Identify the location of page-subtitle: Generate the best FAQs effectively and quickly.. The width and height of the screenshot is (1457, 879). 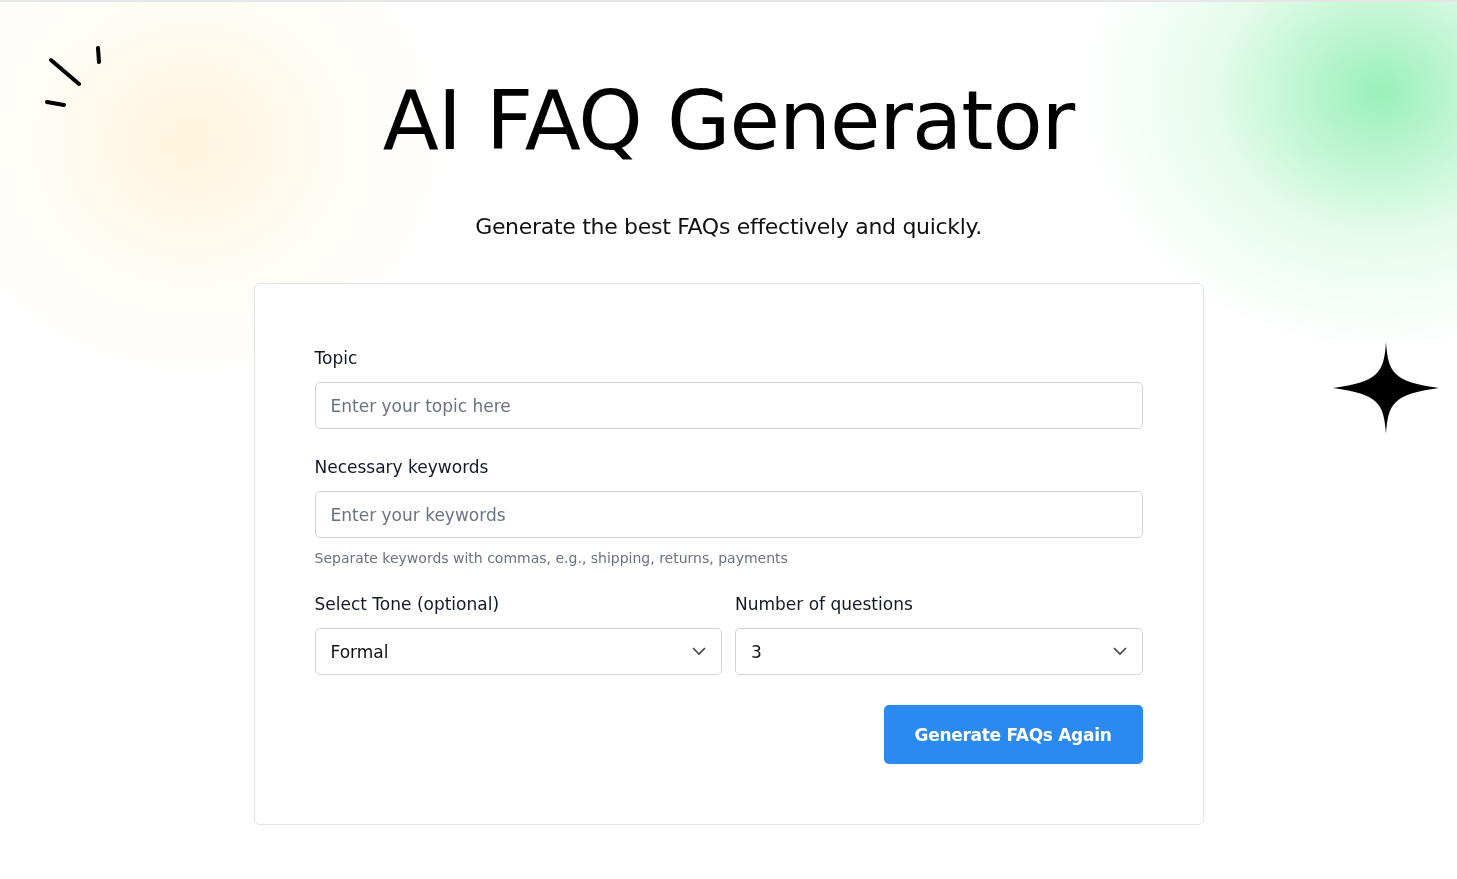
(728, 227).